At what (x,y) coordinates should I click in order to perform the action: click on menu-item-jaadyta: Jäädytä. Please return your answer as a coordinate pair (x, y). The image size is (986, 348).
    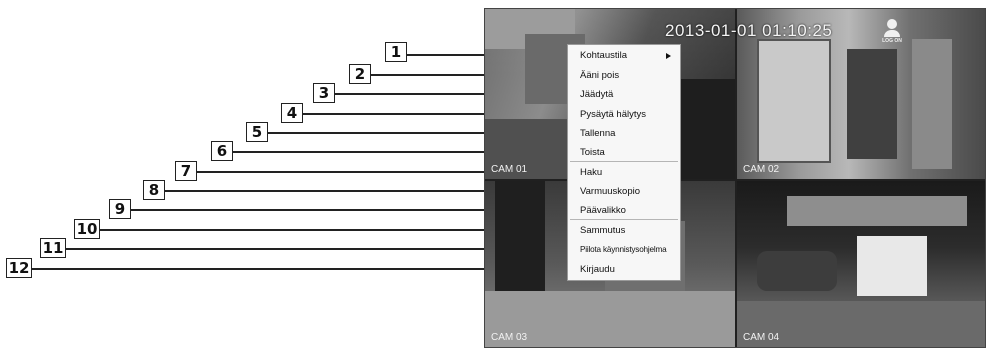
    Looking at the image, I should click on (596, 94).